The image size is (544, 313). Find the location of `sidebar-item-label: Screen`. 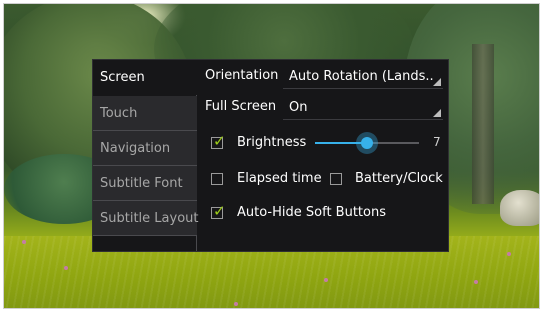

sidebar-item-label: Screen is located at coordinates (122, 77).